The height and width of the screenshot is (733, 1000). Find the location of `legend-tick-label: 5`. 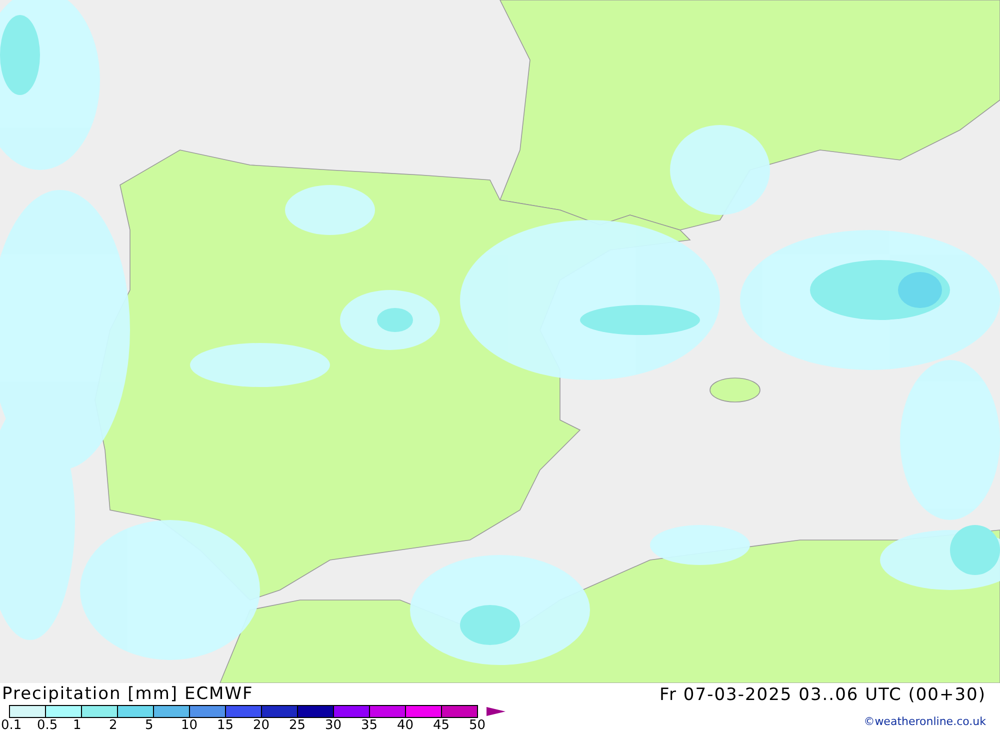

legend-tick-label: 5 is located at coordinates (149, 725).